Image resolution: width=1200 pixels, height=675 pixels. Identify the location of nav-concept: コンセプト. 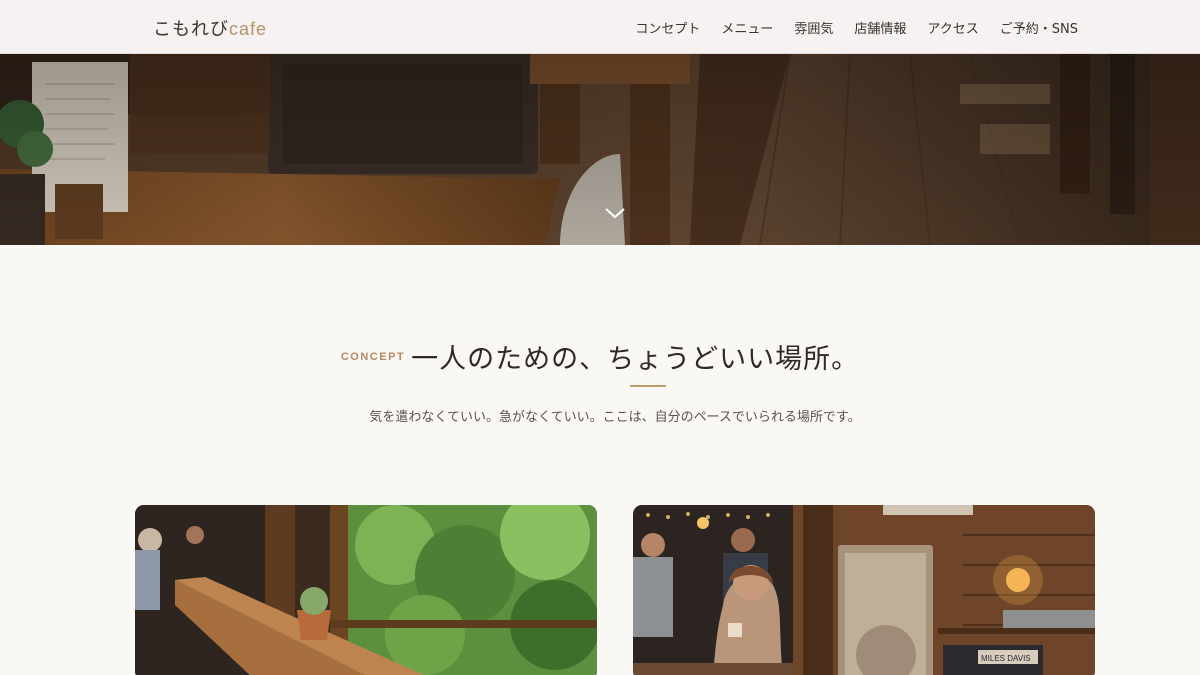
(667, 27).